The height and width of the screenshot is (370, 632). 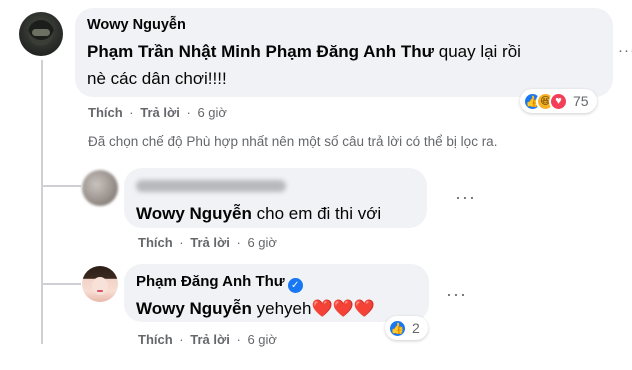 I want to click on tag-link: Phạm Đăng Anh Thư, so click(x=350, y=51).